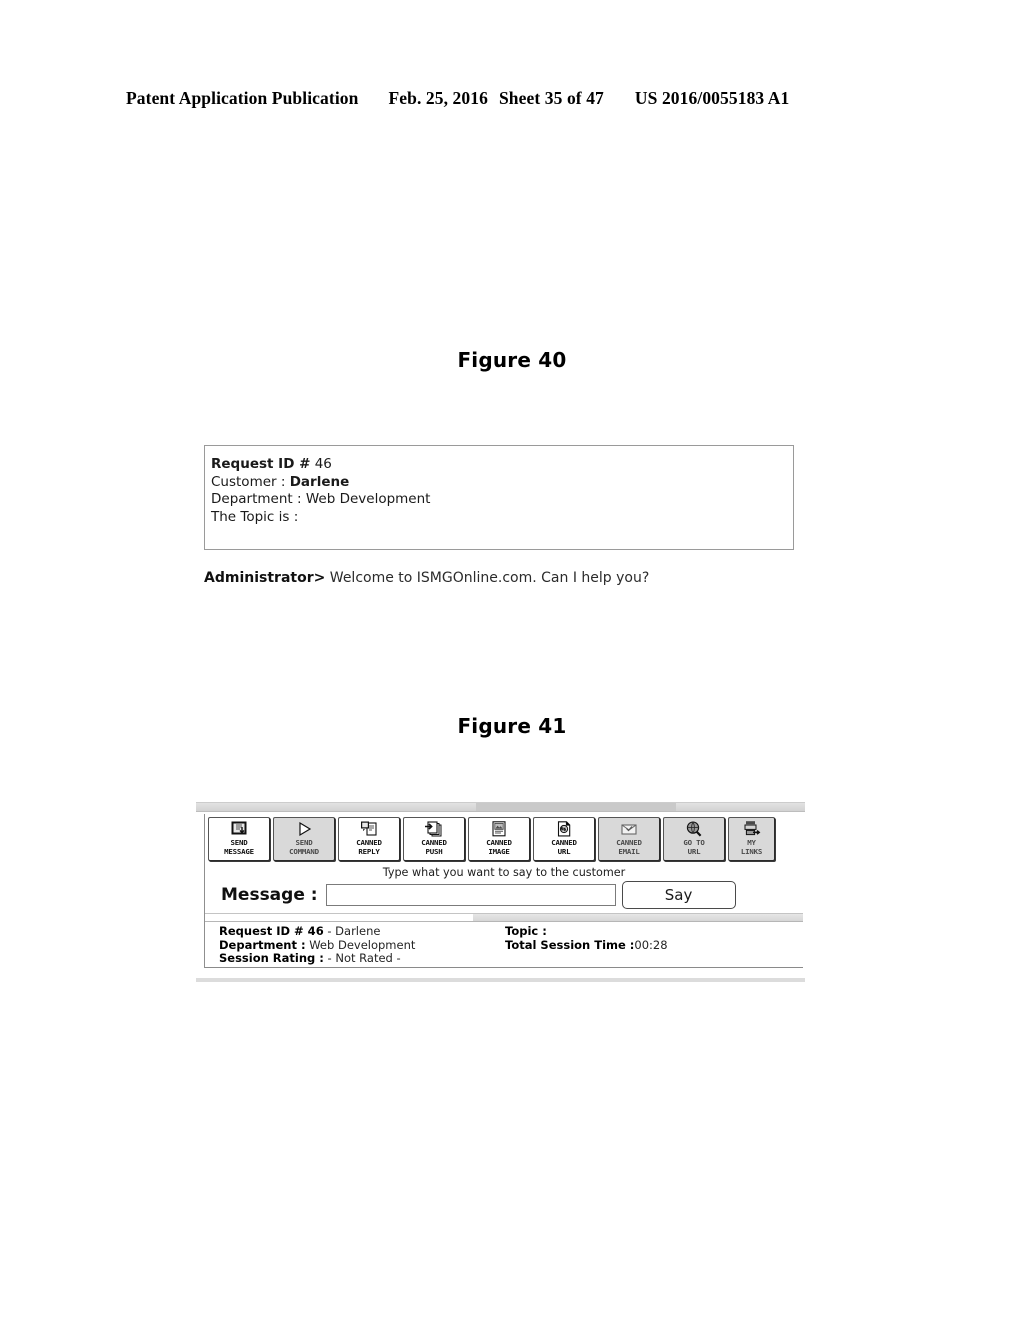  Describe the element at coordinates (261, 464) in the screenshot. I see `request-id-label: Request ID #` at that location.